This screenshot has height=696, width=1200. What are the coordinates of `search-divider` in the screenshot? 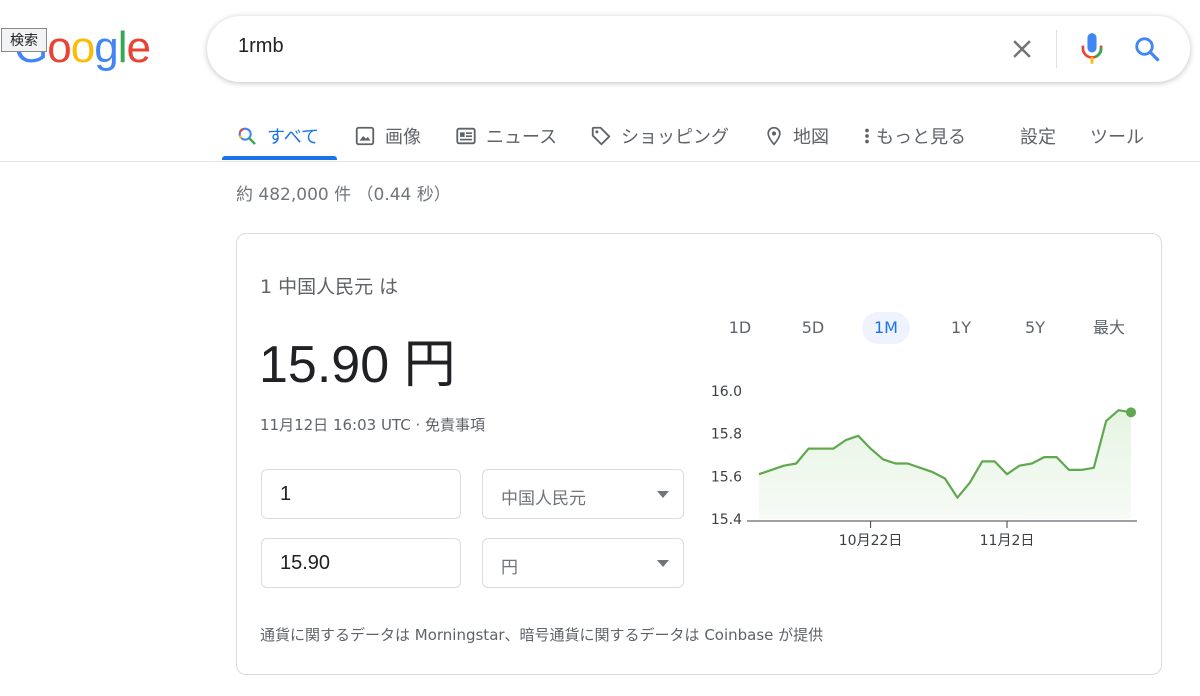 It's located at (1056, 49).